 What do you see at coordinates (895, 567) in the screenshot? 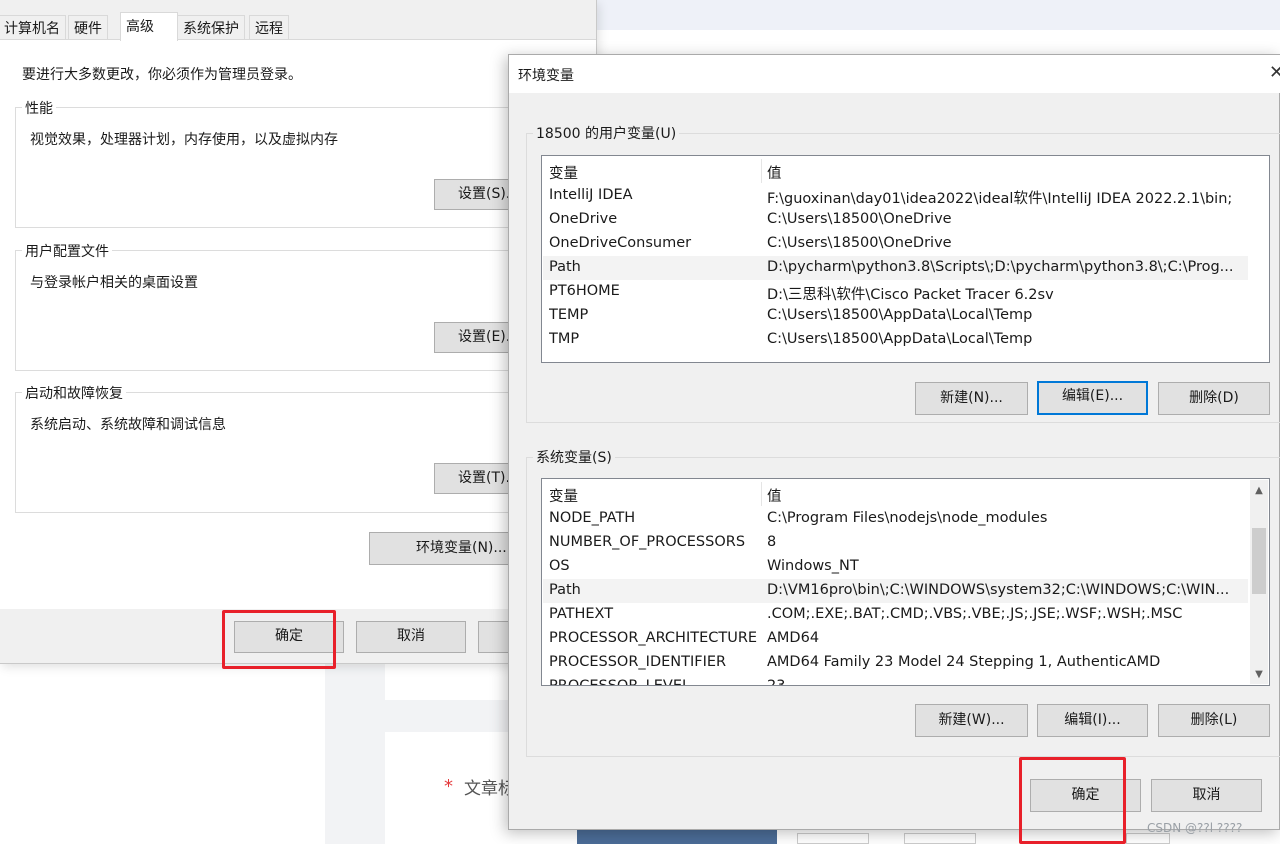
I see `list-item: OS Windows_NT` at bounding box center [895, 567].